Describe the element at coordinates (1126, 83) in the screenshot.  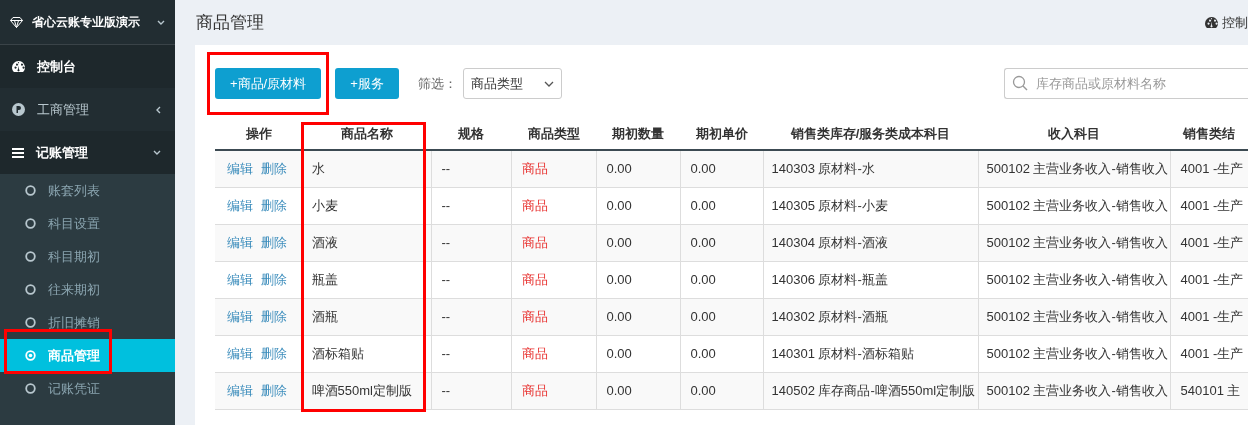
I see `search-field: 库存商品或原材料名称` at that location.